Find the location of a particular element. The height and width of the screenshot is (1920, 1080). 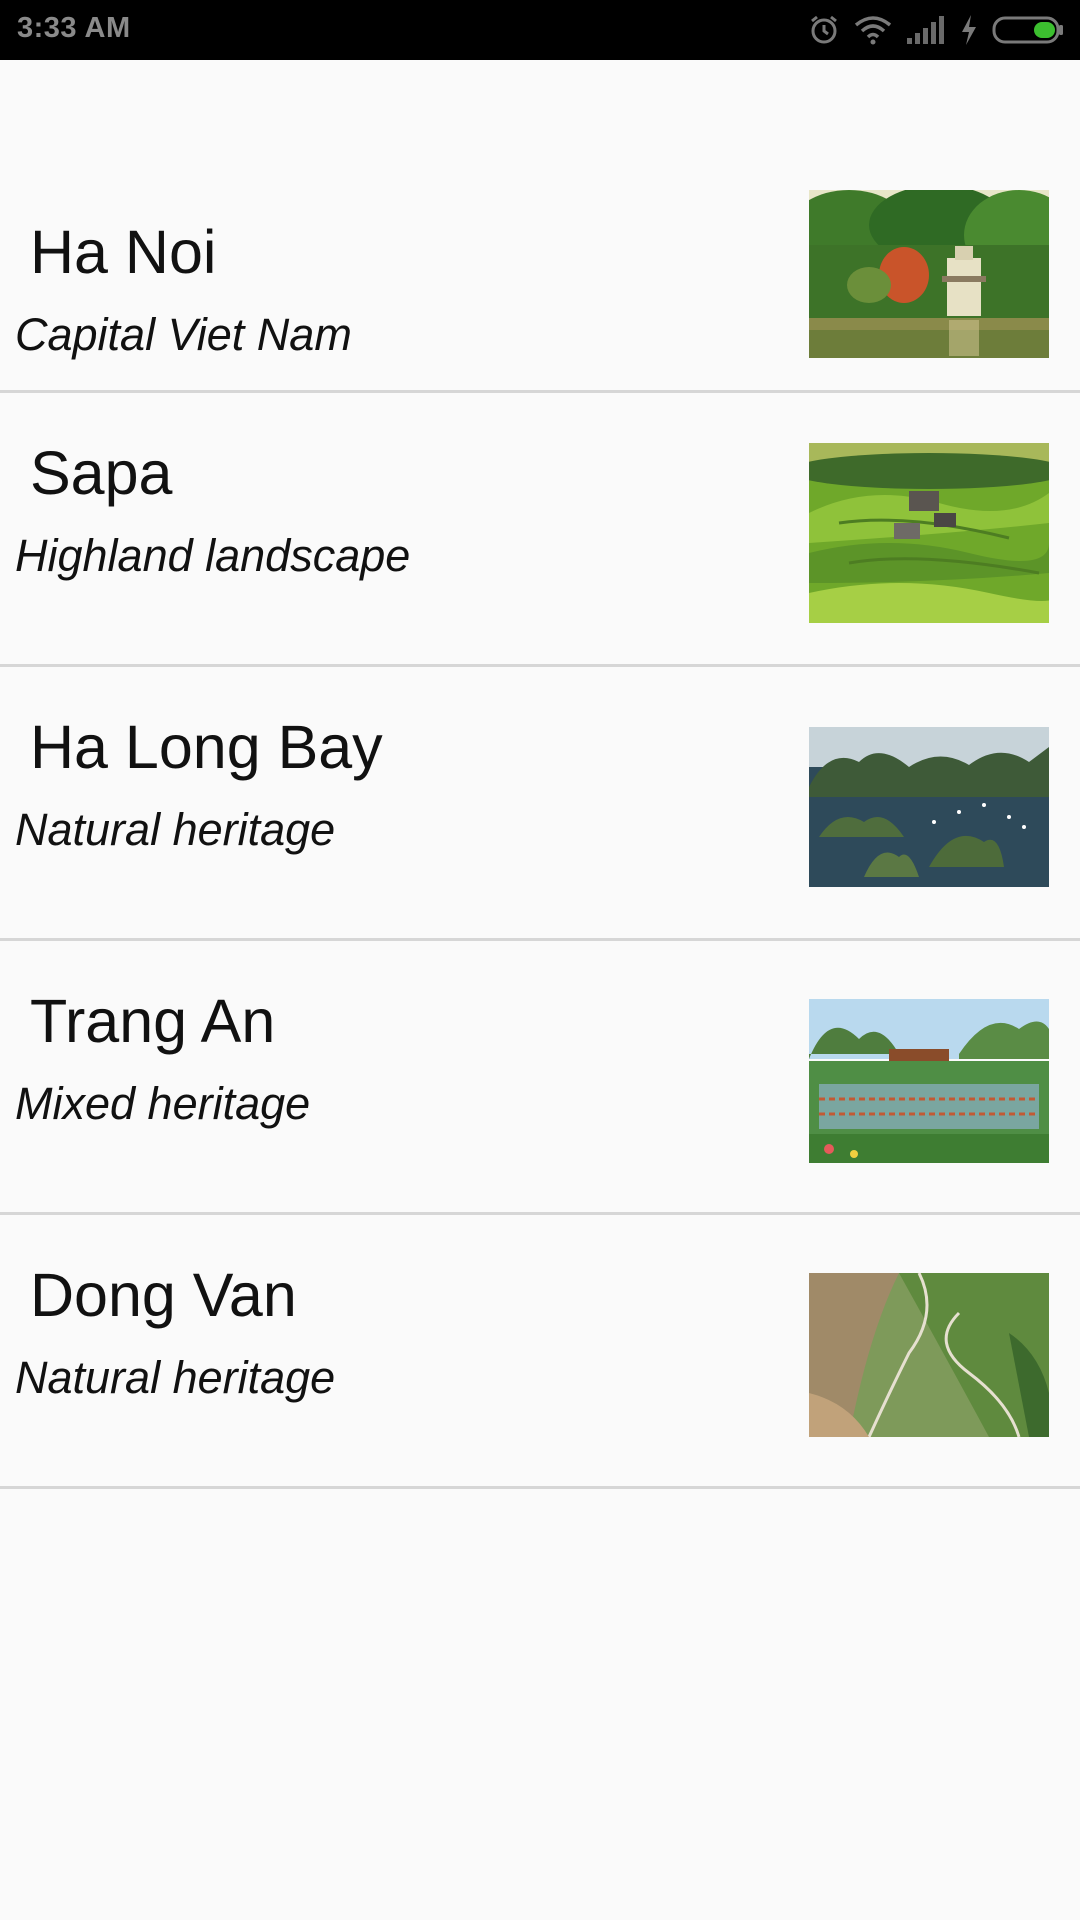

charging-icon is located at coordinates (969, 30).